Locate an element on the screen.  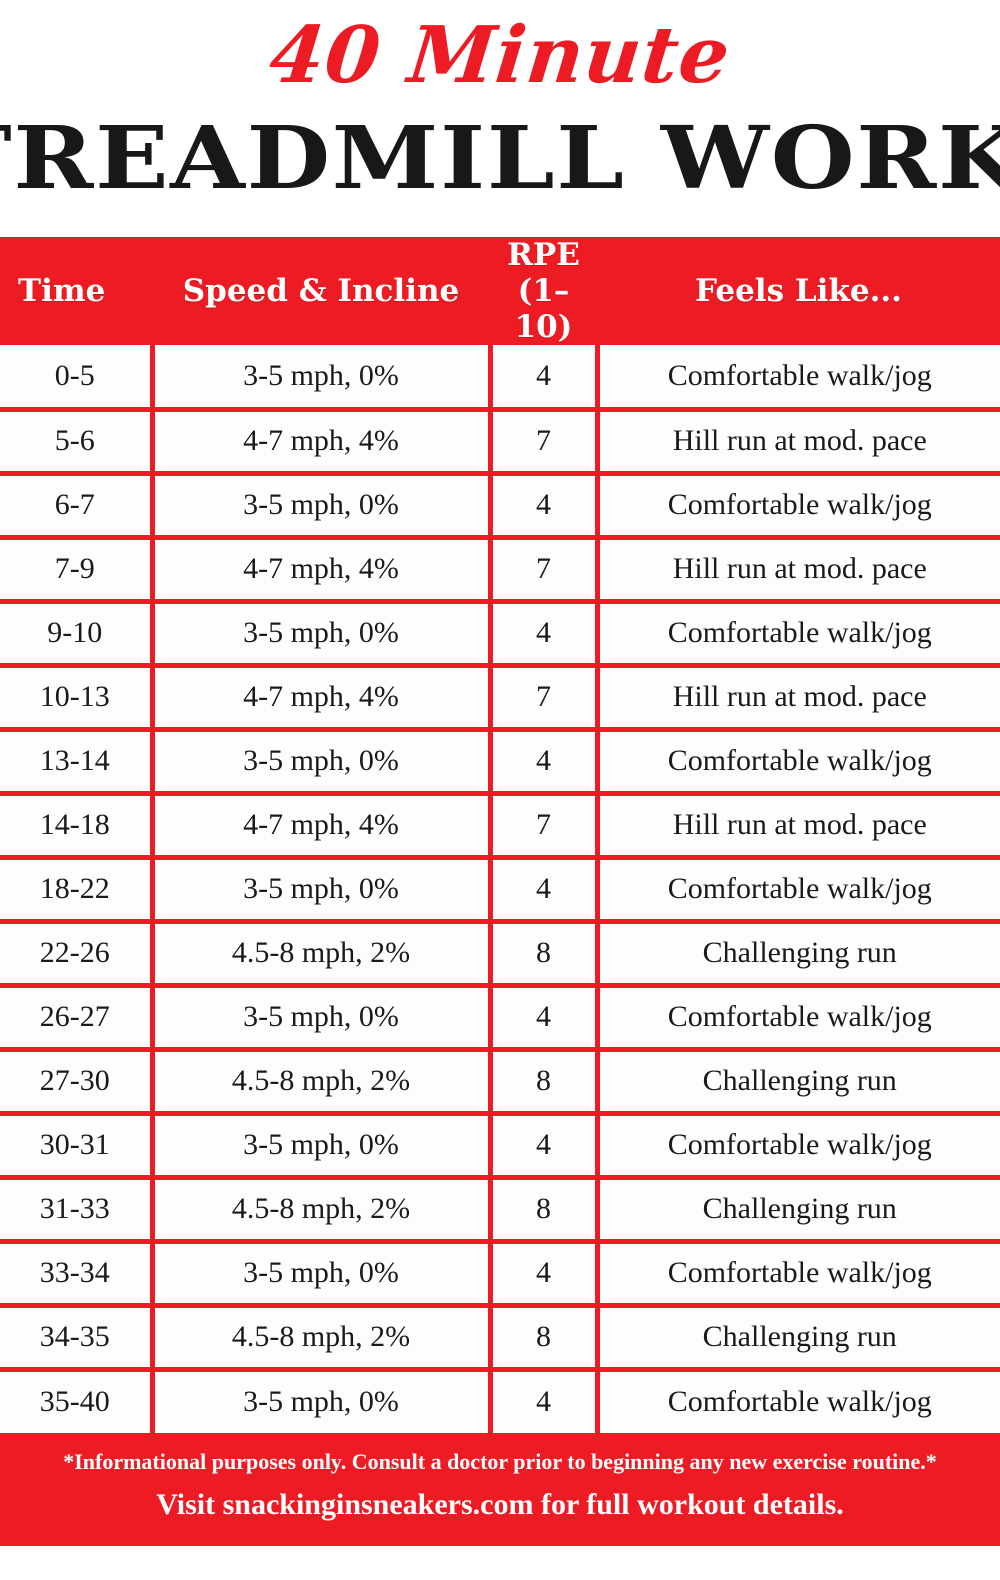
table-row: 6-7 3-5 mph, 0% 4 Comfortable walk/jog is located at coordinates (500, 503).